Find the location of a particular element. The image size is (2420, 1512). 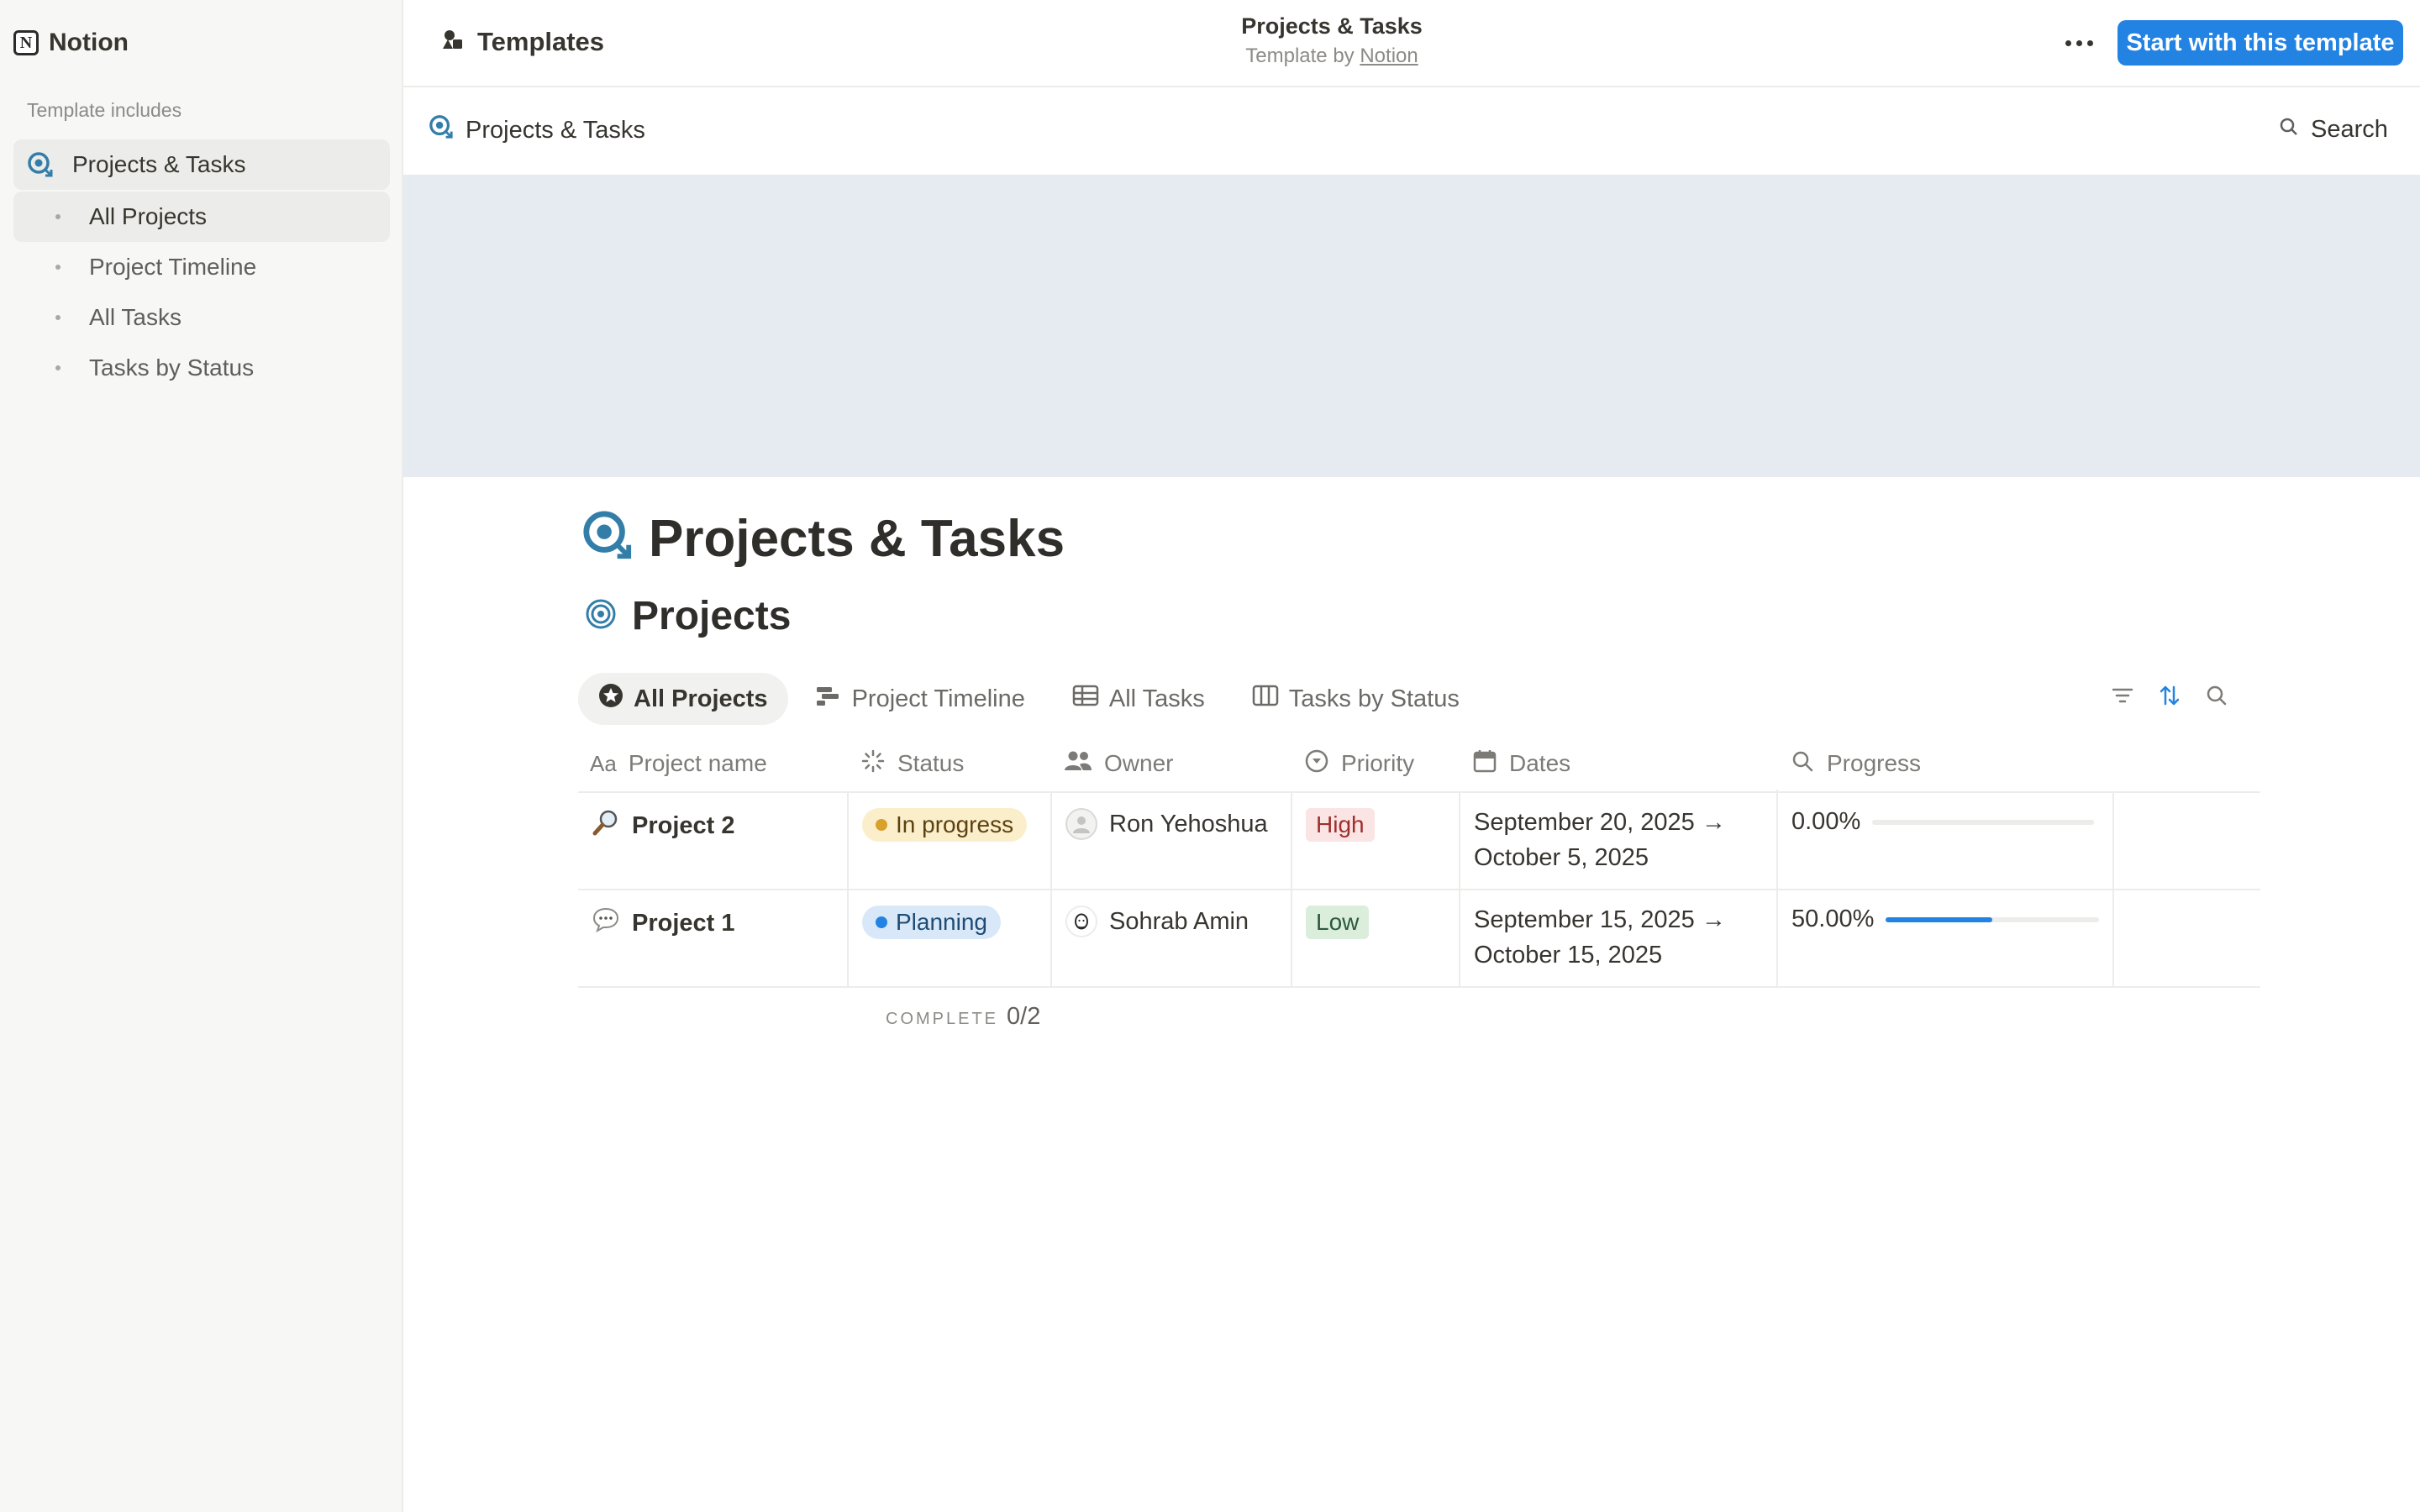

tab-tasks-by-status: Tasks by Status is located at coordinates (1356, 699).